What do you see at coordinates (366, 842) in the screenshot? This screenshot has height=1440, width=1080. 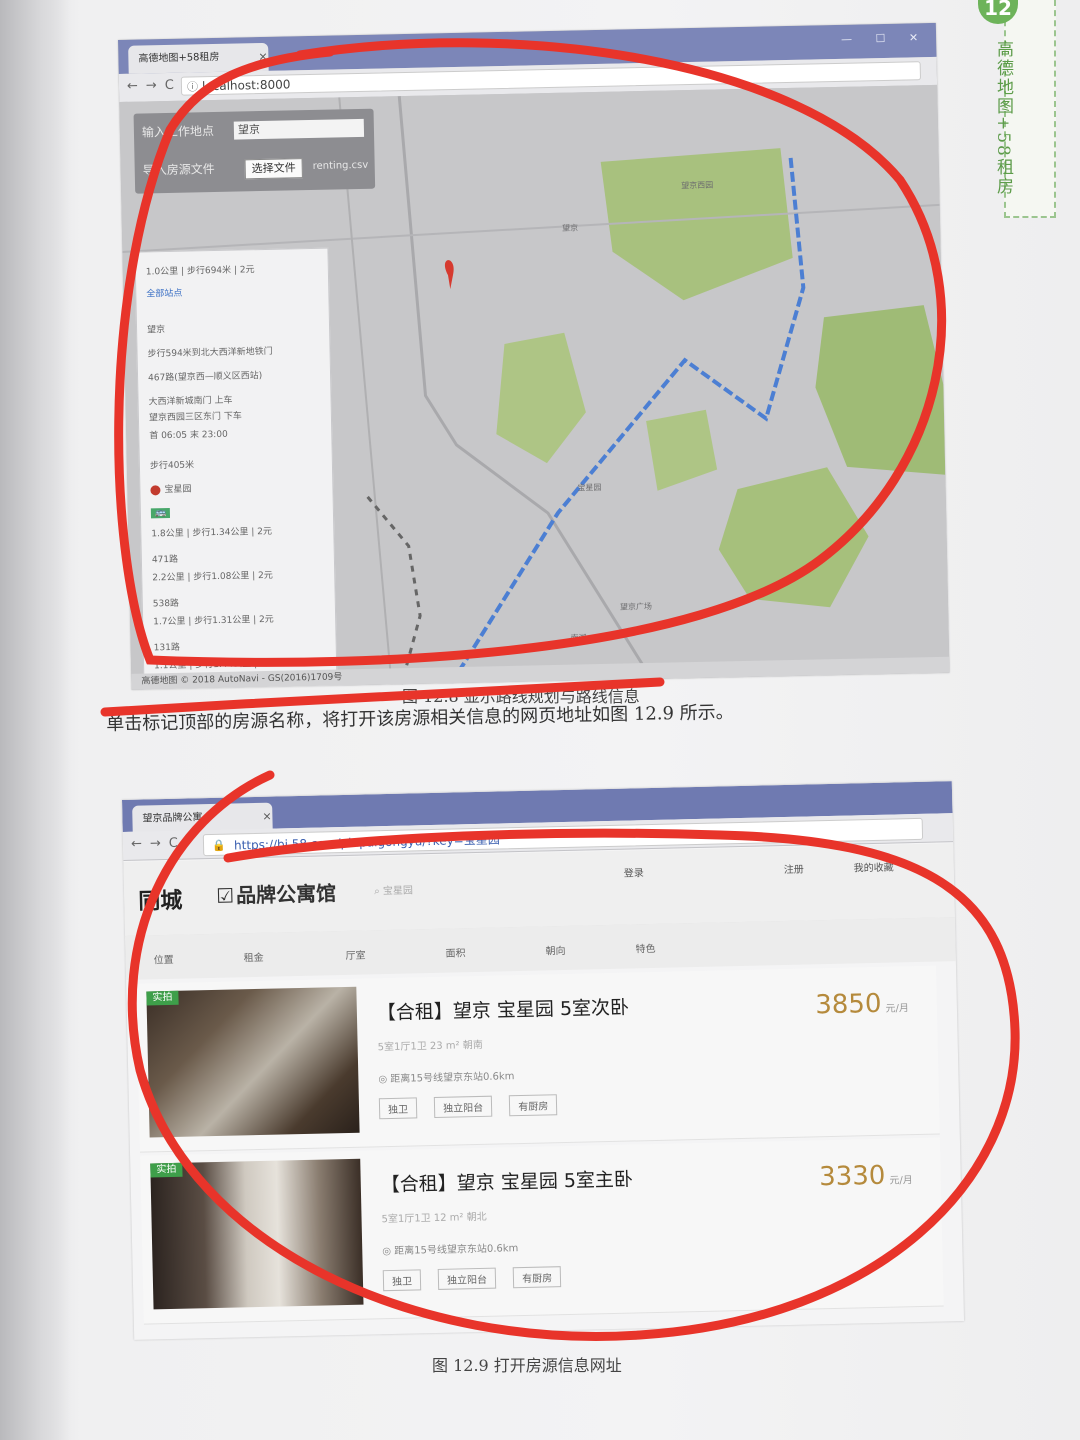 I see `address-text: https://bj.58.com/pinpaigongyu/?key=宝星园` at bounding box center [366, 842].